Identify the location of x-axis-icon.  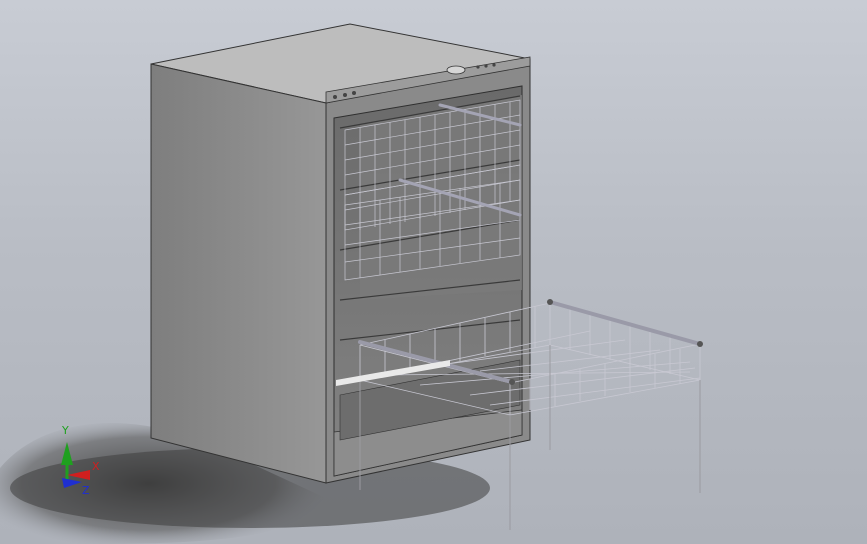
(78, 475).